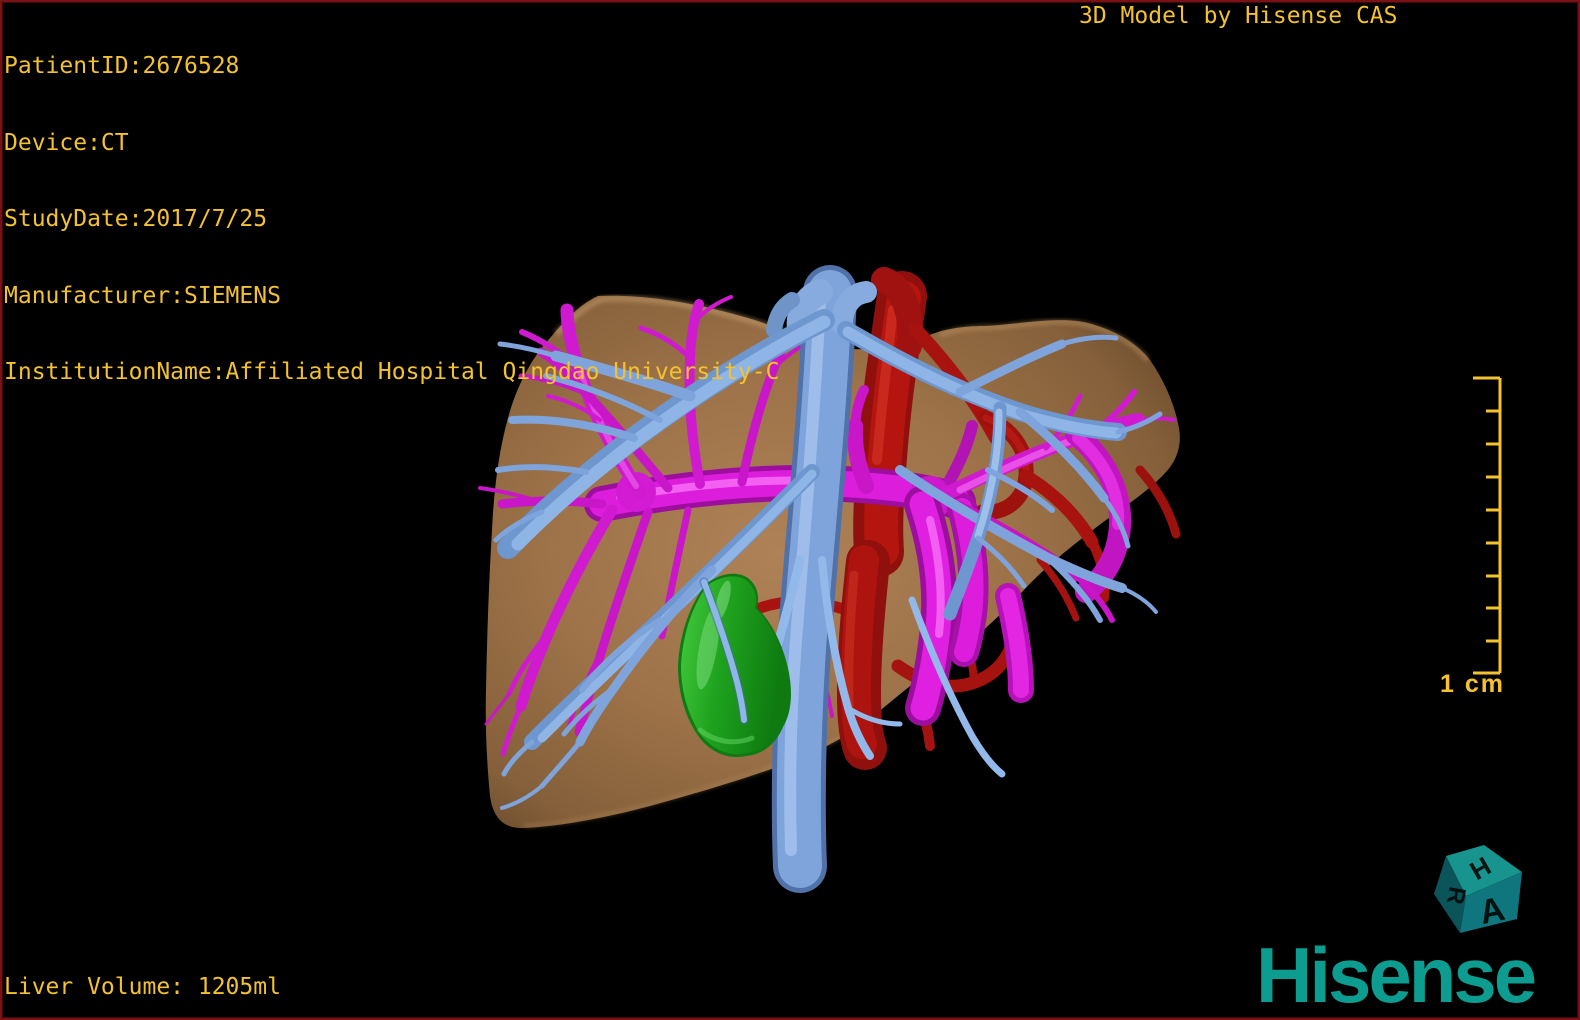 Image resolution: width=1580 pixels, height=1020 pixels. What do you see at coordinates (1472, 537) in the screenshot?
I see `scale-bar: 1 cm` at bounding box center [1472, 537].